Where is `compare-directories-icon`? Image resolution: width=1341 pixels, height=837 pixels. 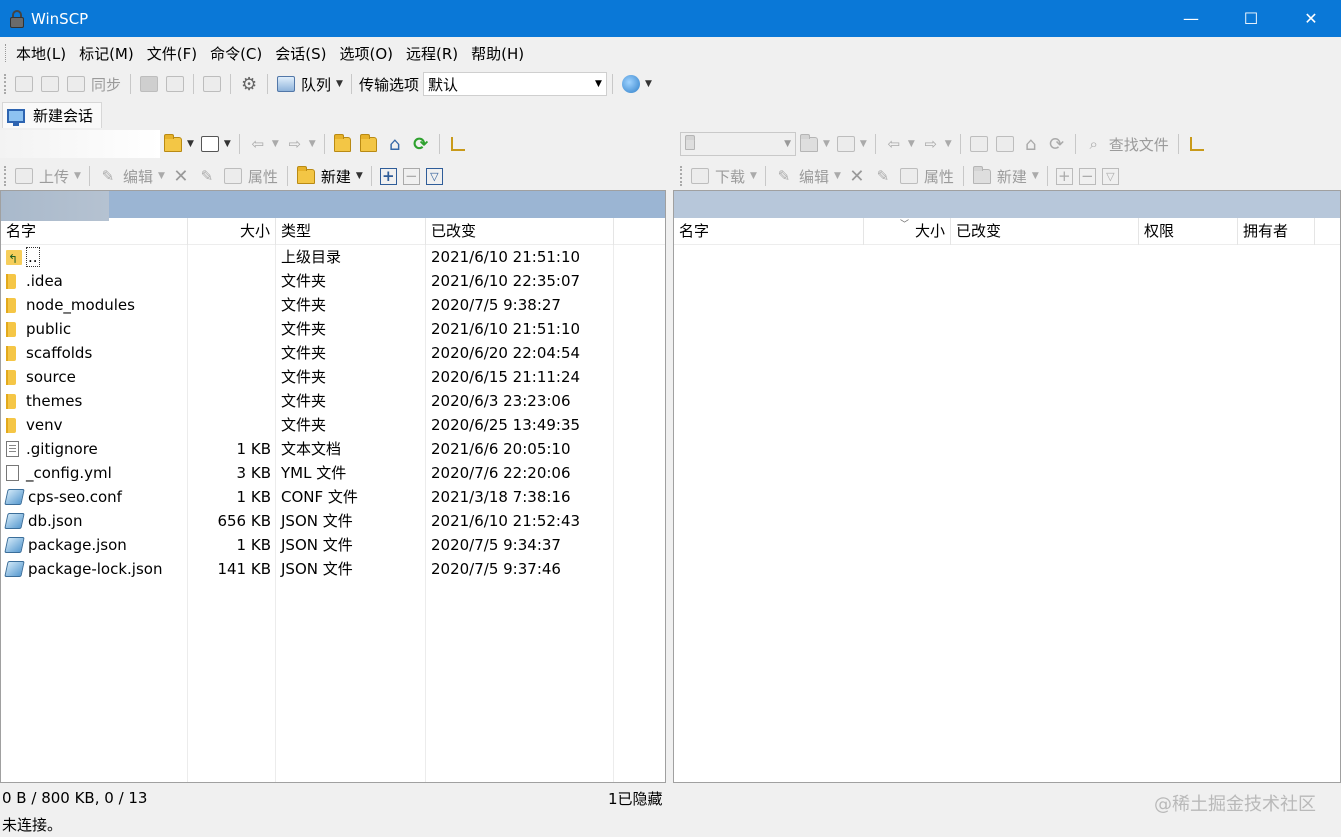 compare-directories-icon is located at coordinates (24, 84).